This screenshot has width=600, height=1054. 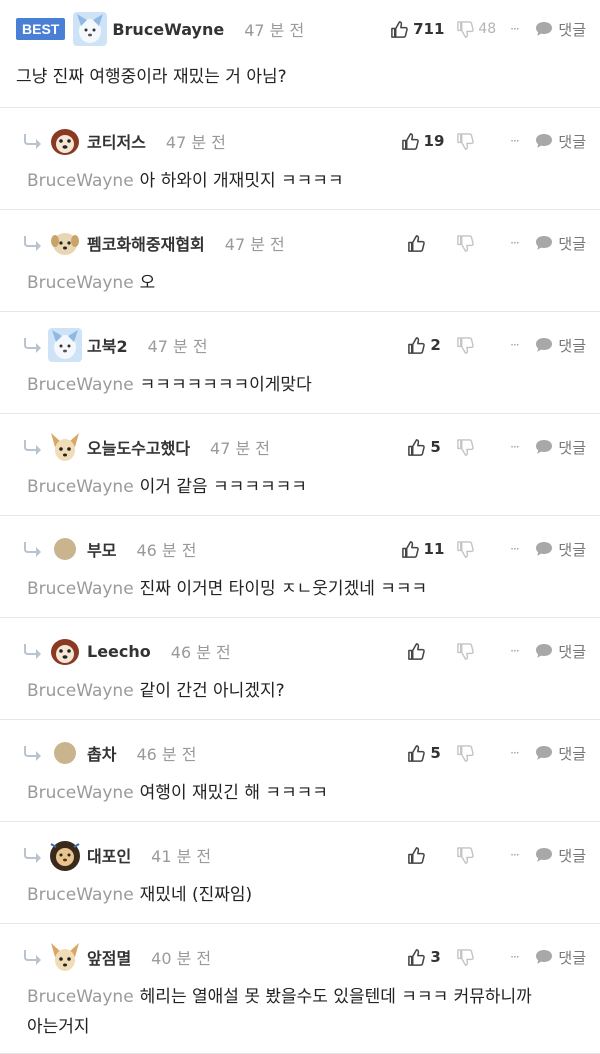 What do you see at coordinates (119, 651) in the screenshot?
I see `author-name: Leecho` at bounding box center [119, 651].